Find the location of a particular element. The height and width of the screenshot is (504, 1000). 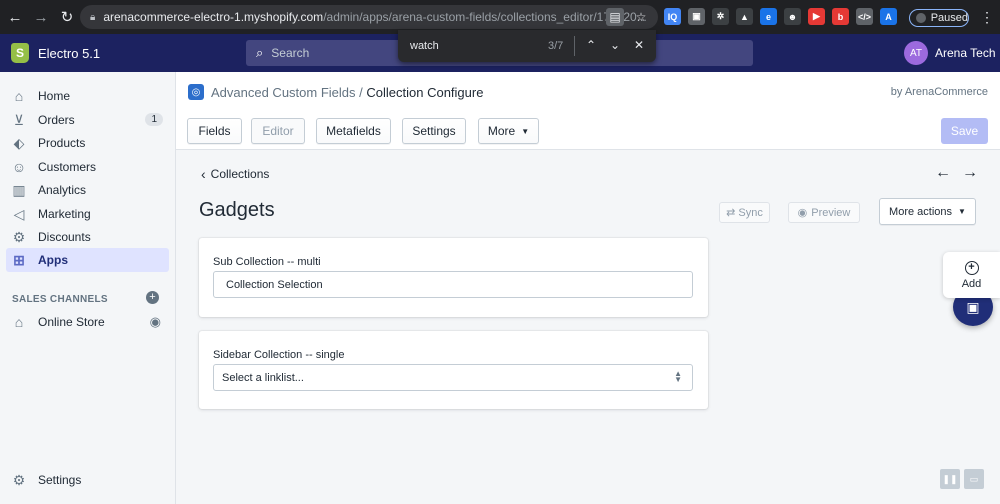

add-label: Add is located at coordinates (971, 283).